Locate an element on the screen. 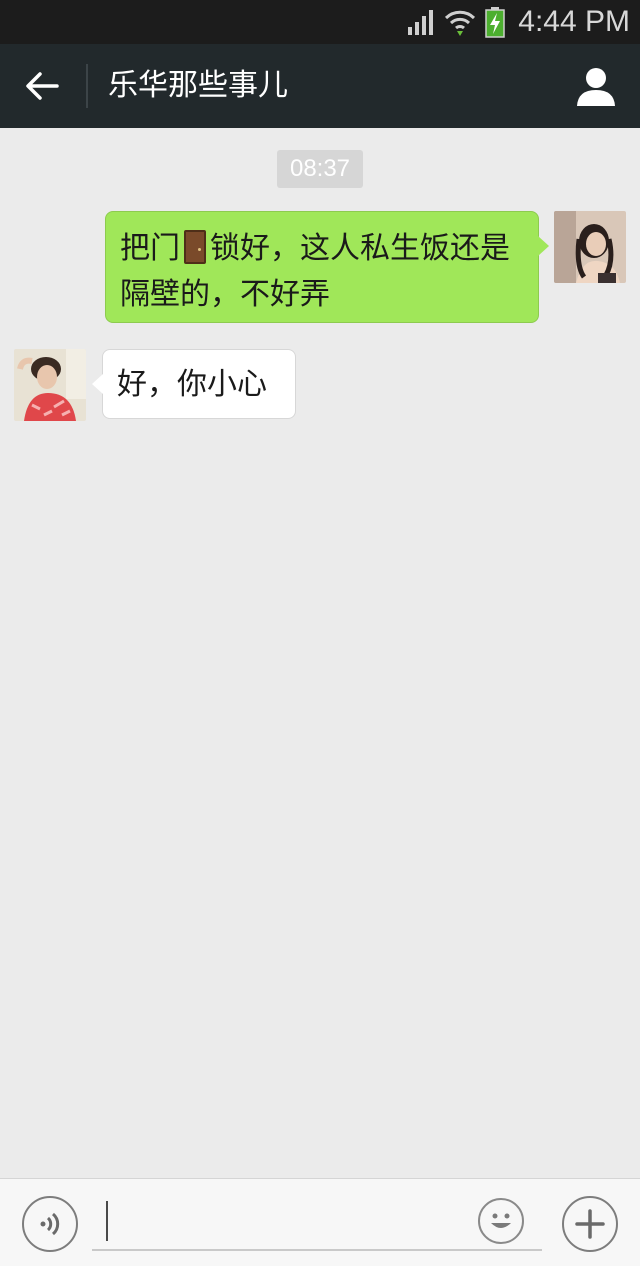  incoming-message-bubble: 好，你小心 is located at coordinates (194, 384).